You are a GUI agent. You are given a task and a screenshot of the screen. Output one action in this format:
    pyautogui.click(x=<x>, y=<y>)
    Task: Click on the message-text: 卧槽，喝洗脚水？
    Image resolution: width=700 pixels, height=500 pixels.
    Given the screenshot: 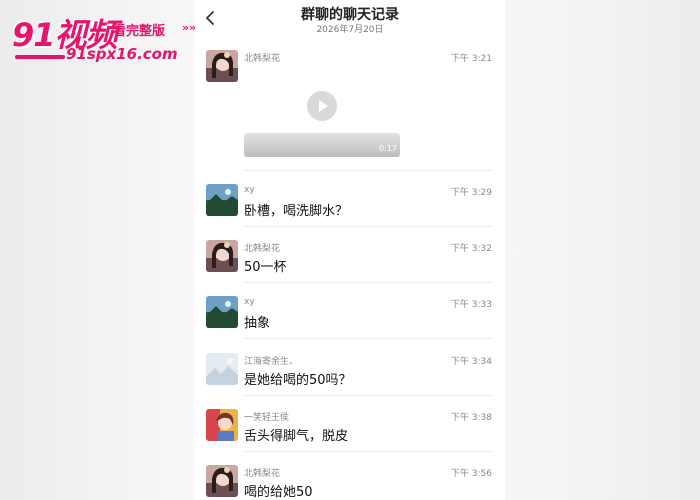 What is the action you would take?
    pyautogui.click(x=296, y=211)
    